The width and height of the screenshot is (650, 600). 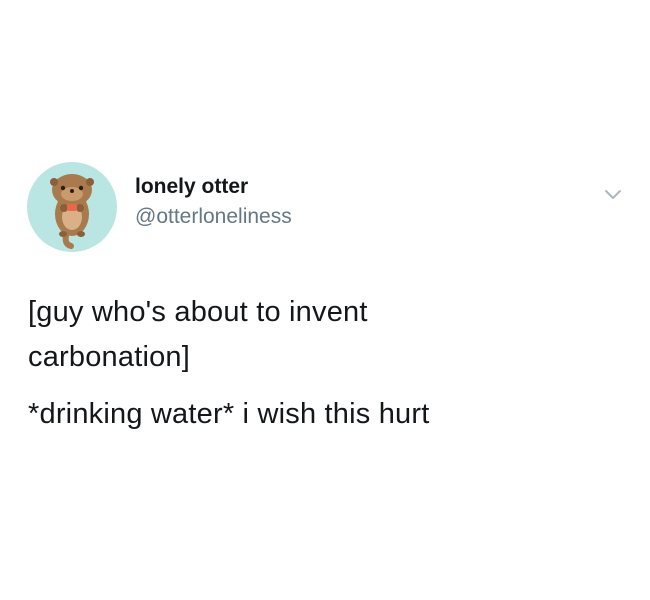 What do you see at coordinates (198, 312) in the screenshot?
I see `tweet-text-line: [guy who's about to invent` at bounding box center [198, 312].